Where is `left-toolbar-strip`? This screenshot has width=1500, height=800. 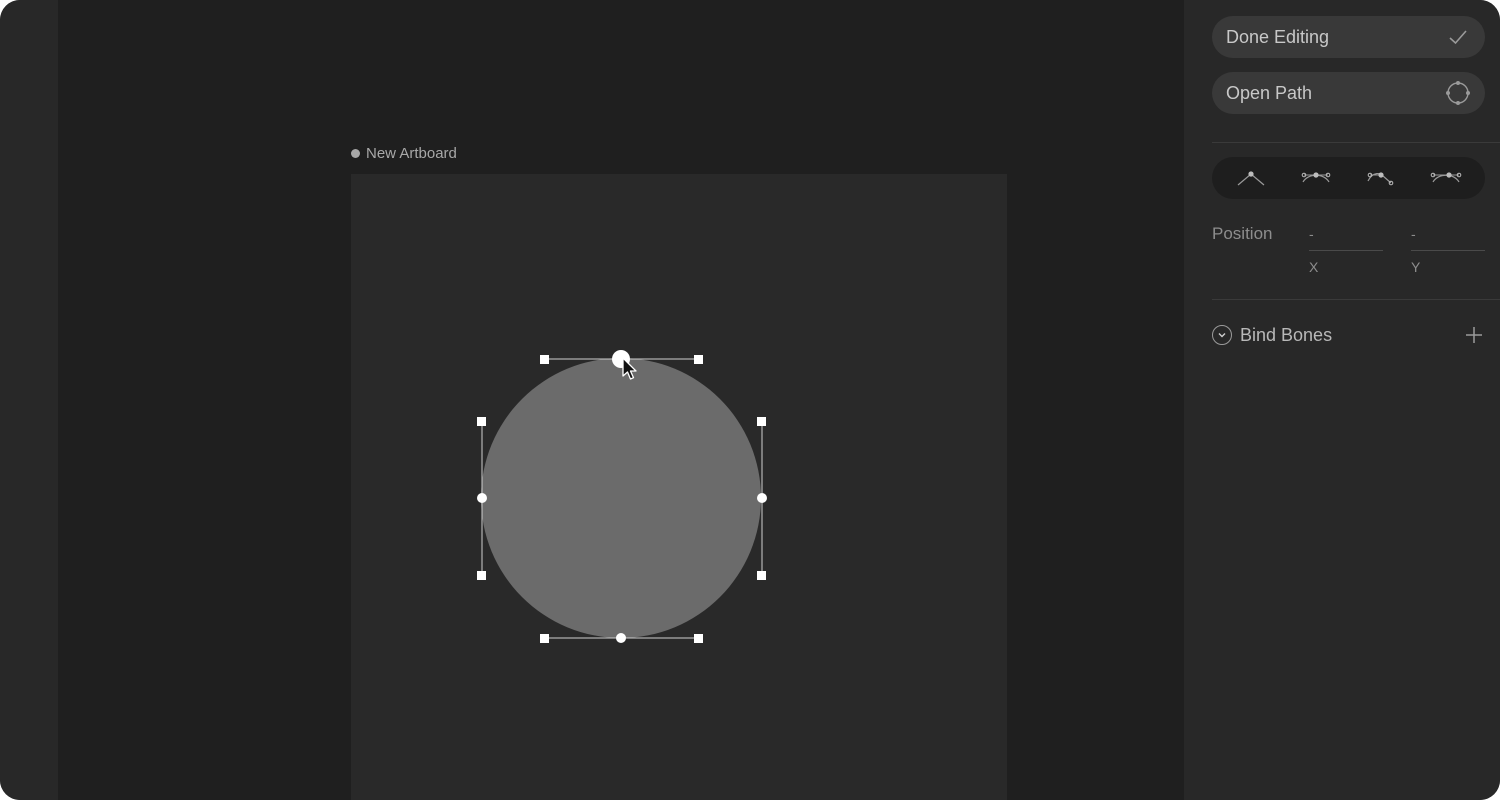 left-toolbar-strip is located at coordinates (29, 400).